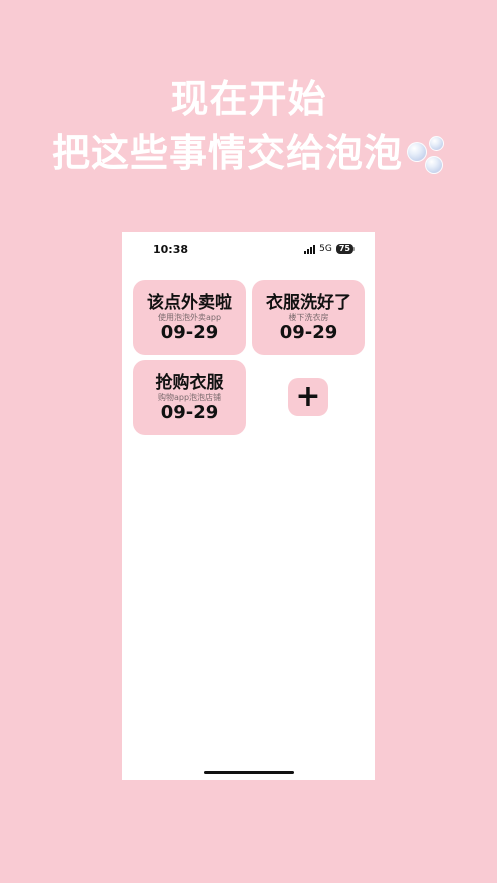 The width and height of the screenshot is (497, 883). I want to click on add-task-button: +, so click(308, 397).